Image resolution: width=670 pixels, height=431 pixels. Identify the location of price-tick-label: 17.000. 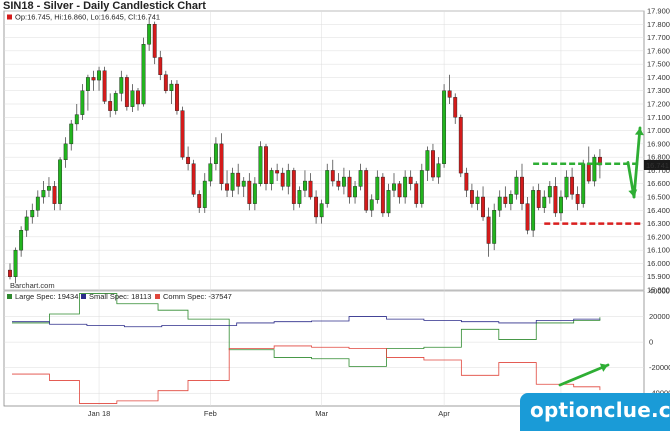
(658, 130).